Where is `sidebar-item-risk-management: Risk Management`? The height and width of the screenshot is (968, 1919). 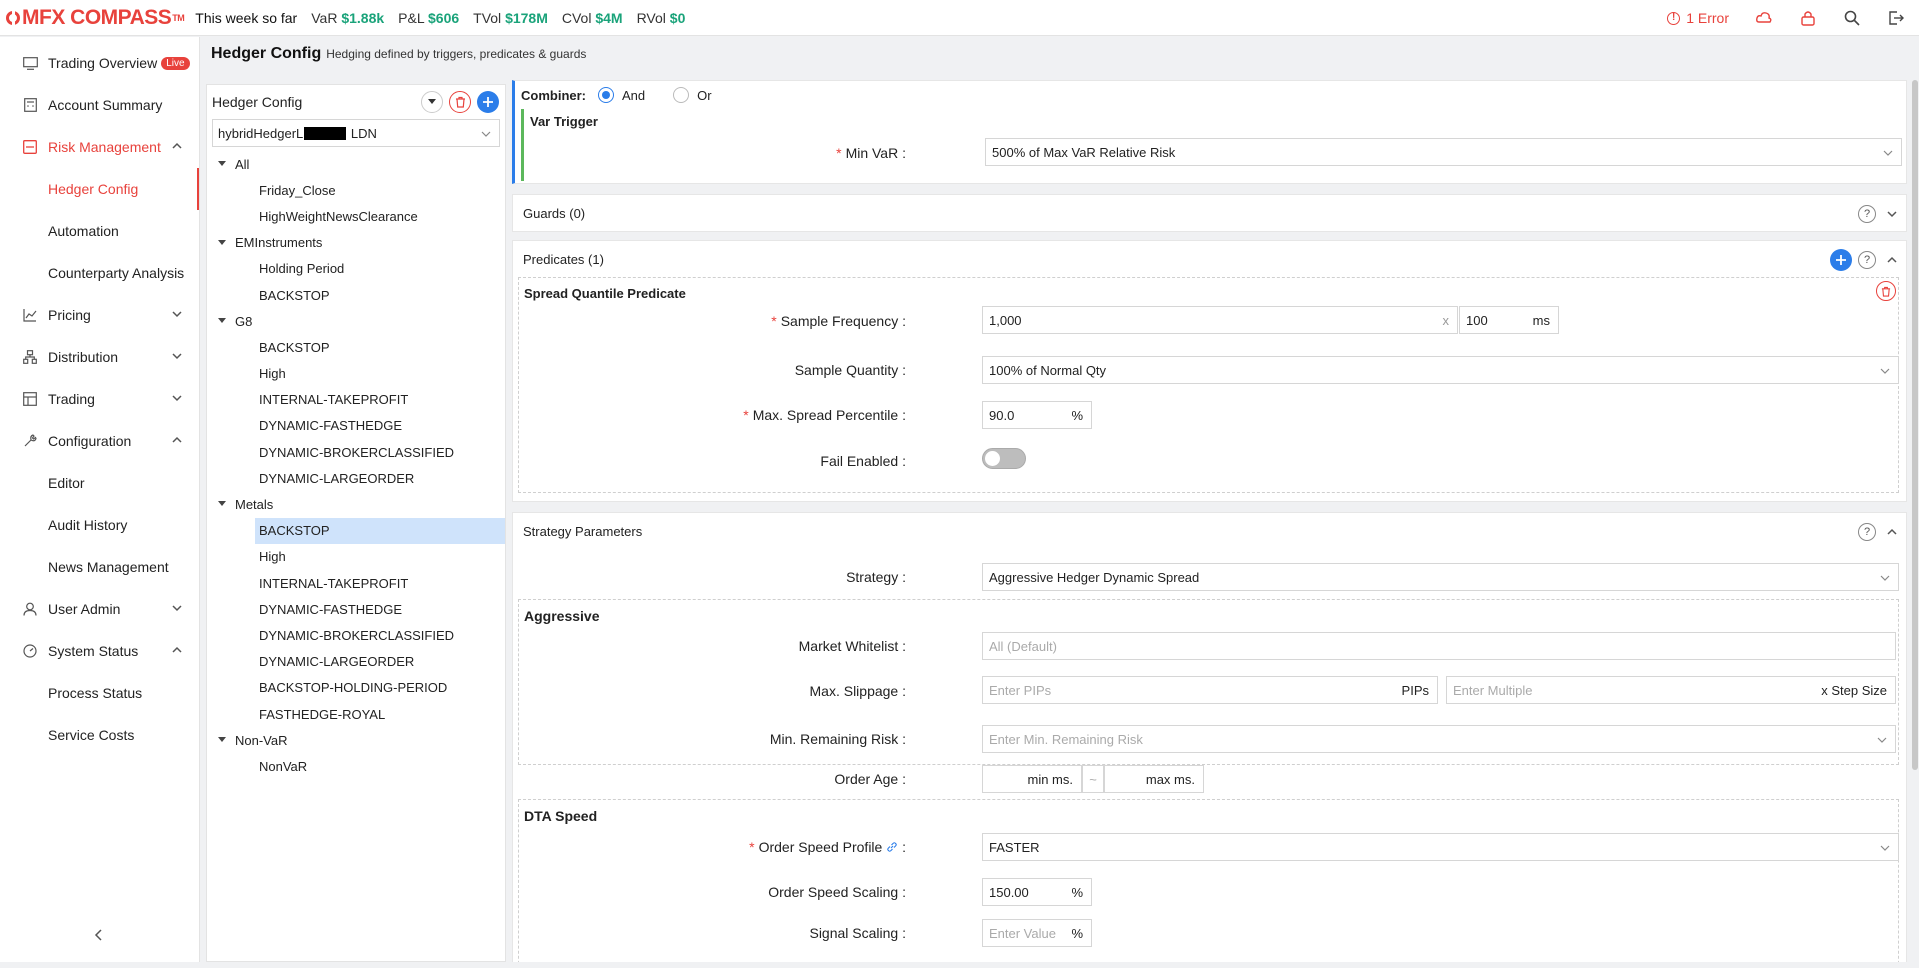 sidebar-item-risk-management: Risk Management is located at coordinates (99, 147).